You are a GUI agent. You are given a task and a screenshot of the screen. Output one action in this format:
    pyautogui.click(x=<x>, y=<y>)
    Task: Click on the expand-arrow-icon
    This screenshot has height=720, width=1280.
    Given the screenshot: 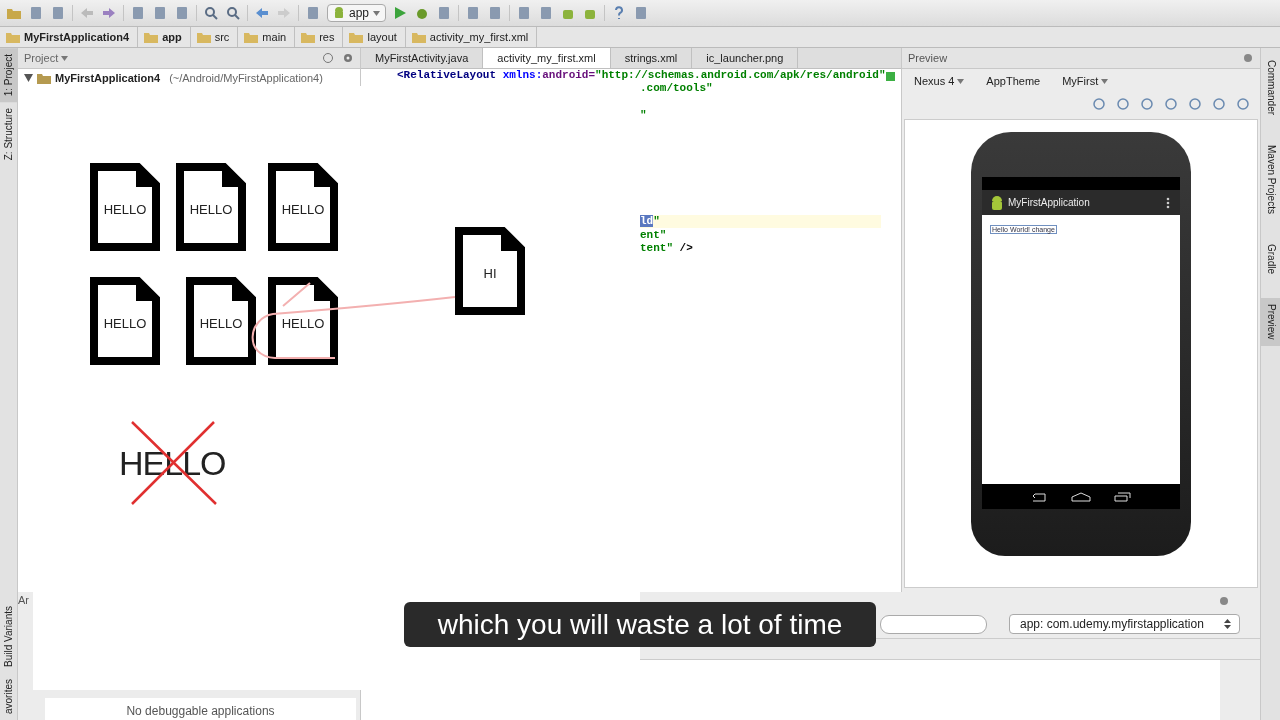 What is the action you would take?
    pyautogui.click(x=28, y=78)
    